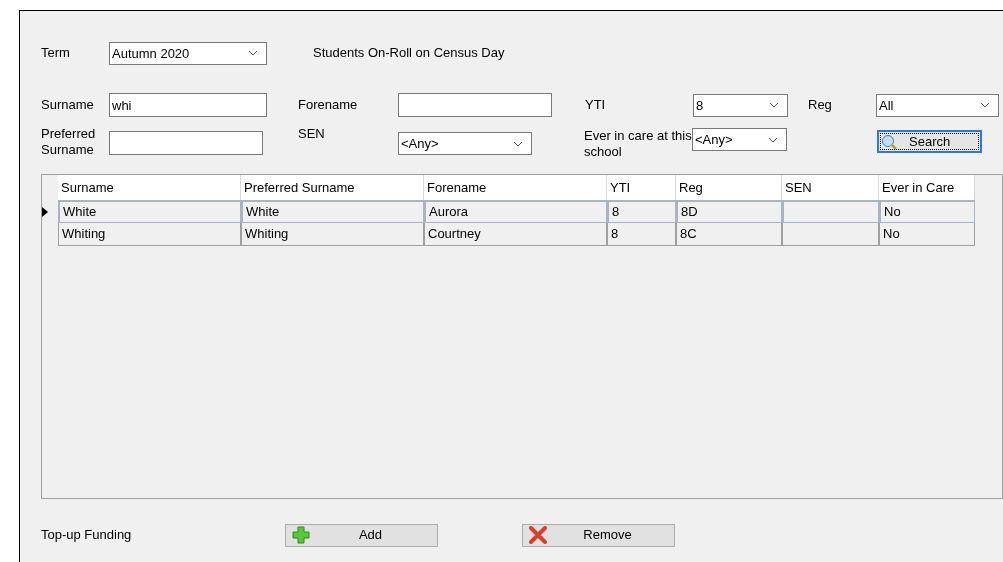 Image resolution: width=1003 pixels, height=562 pixels. What do you see at coordinates (312, 134) in the screenshot?
I see `field-label: SEN` at bounding box center [312, 134].